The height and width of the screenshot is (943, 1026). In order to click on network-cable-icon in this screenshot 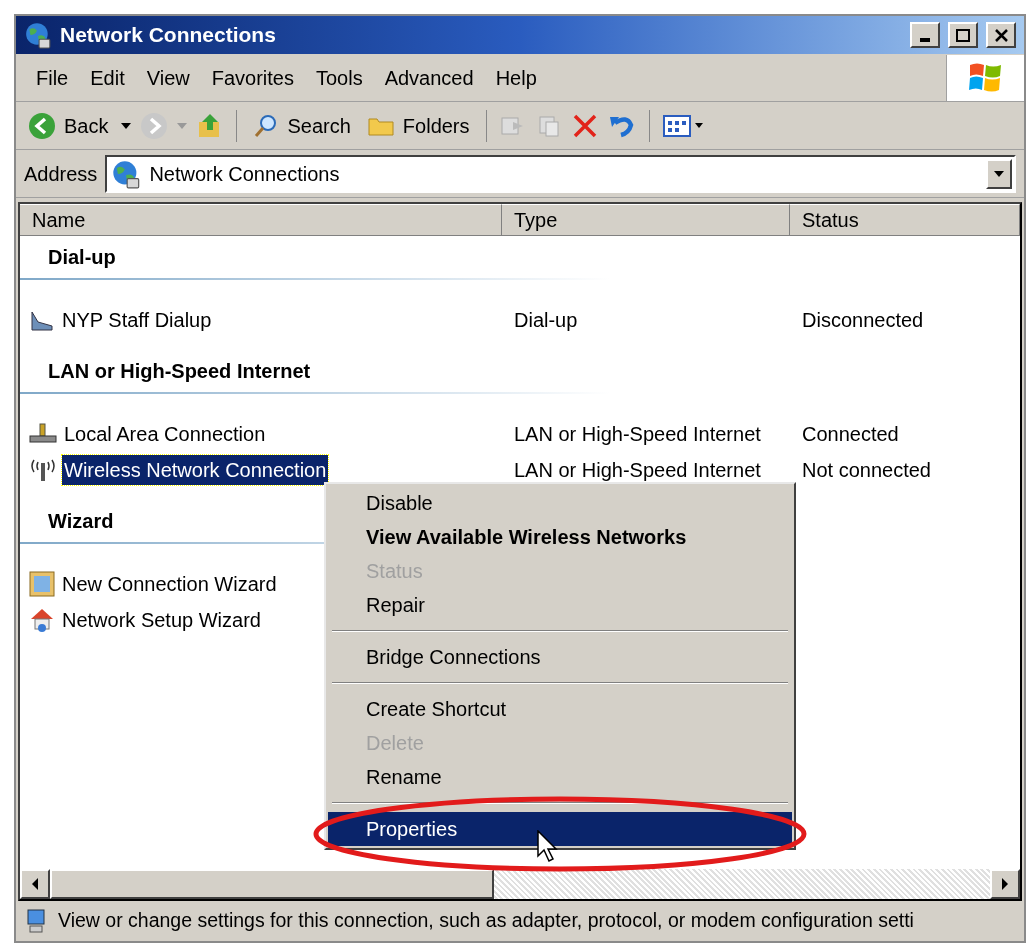, I will do `click(43, 434)`.